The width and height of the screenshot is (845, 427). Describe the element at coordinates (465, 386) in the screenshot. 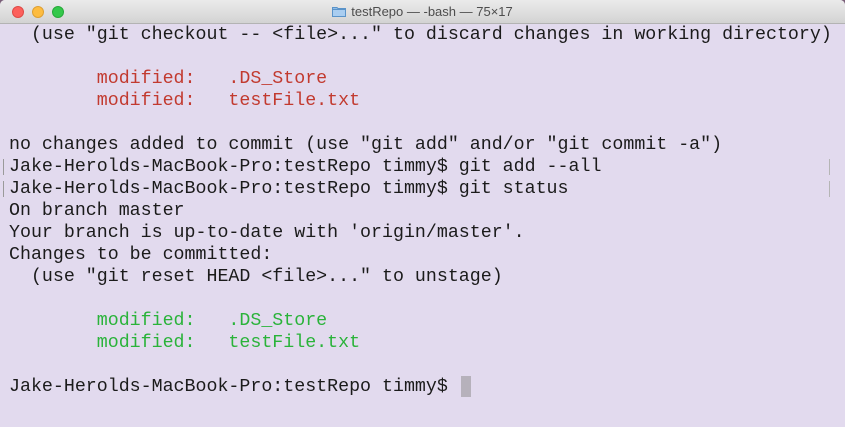

I see `text-cursor` at that location.